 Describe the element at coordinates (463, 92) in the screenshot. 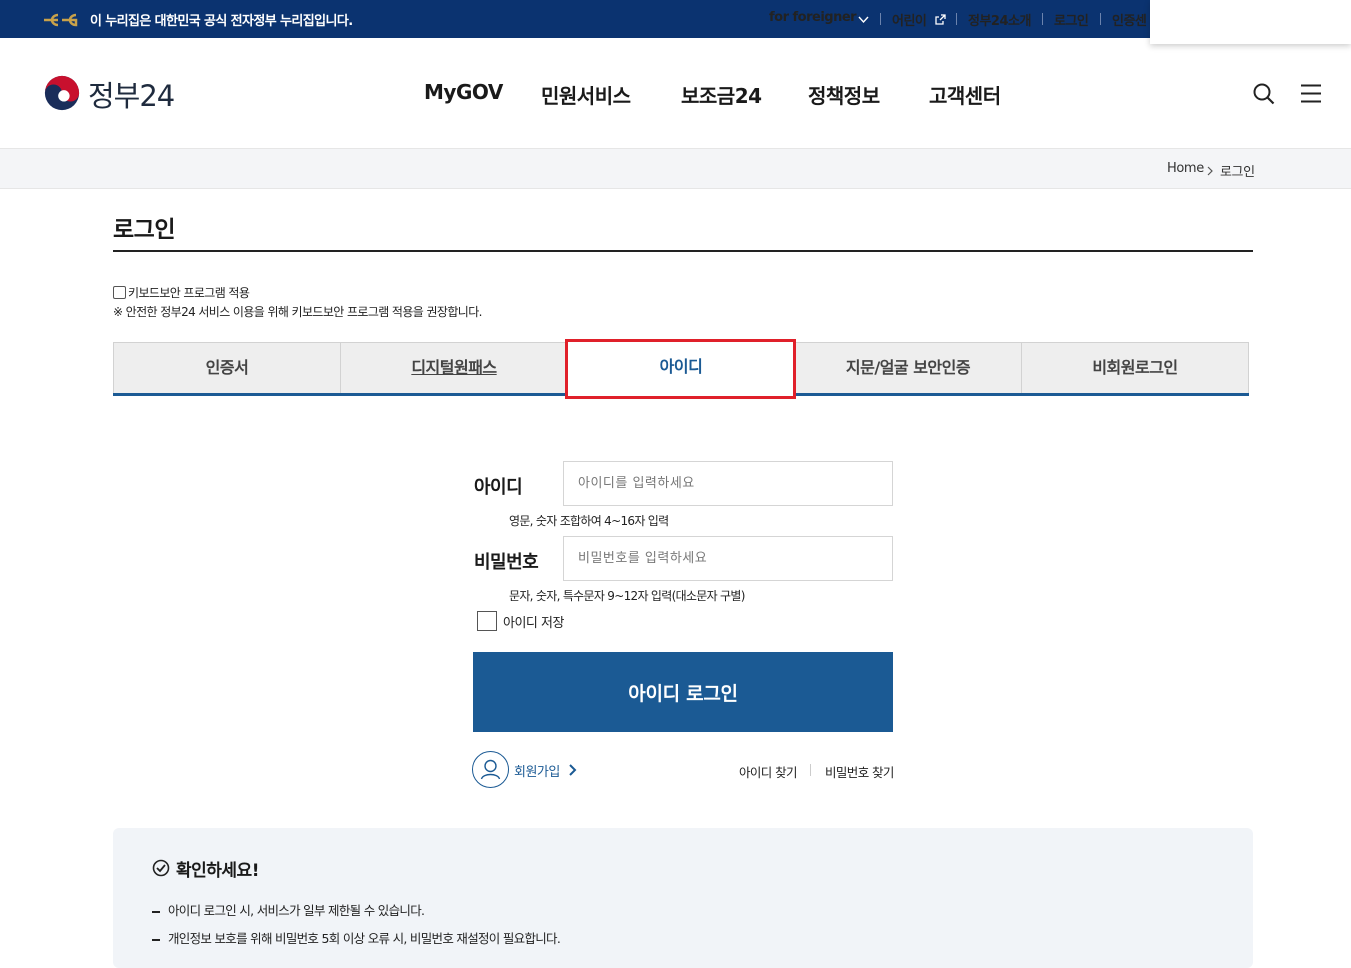

I see `nav-mygov: MyGOV` at that location.